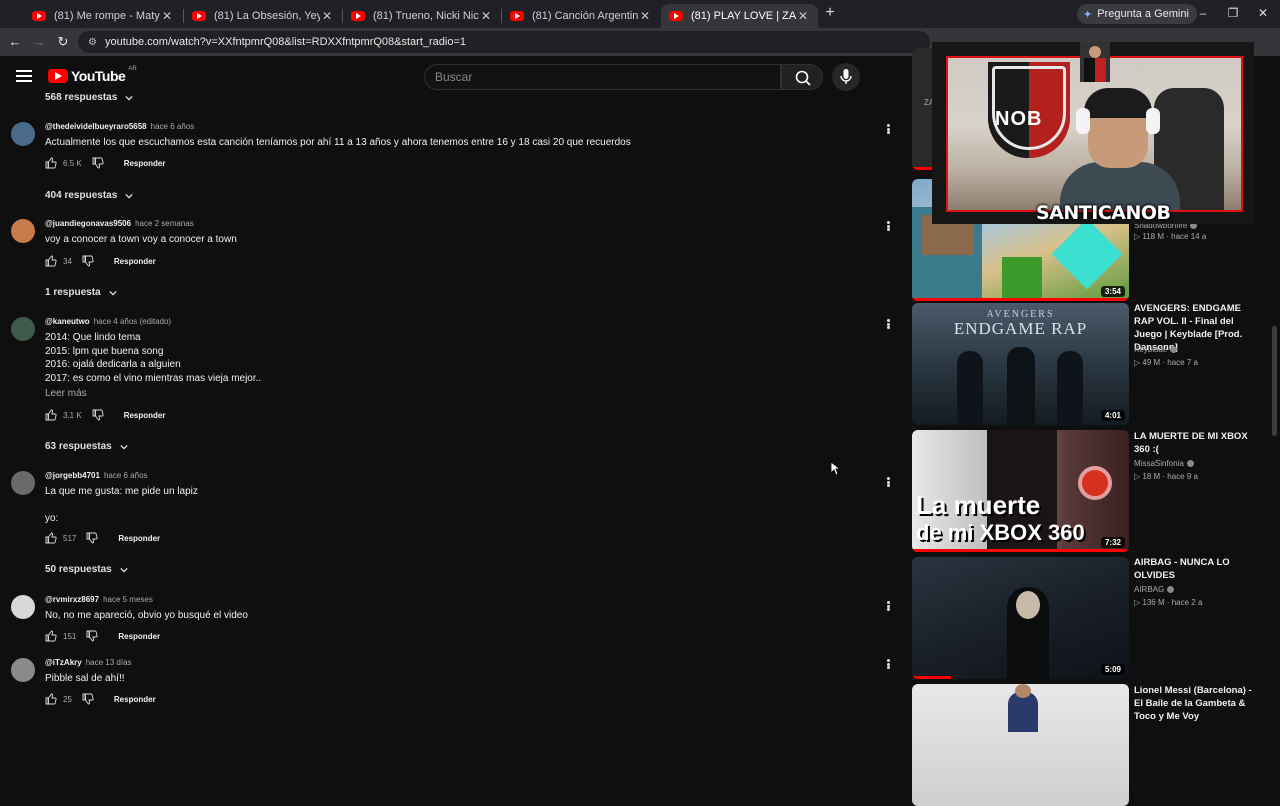 The height and width of the screenshot is (806, 1280). What do you see at coordinates (1198, 569) in the screenshot?
I see `video-title: AIRBAG - NUNCA LO OLVIDES` at bounding box center [1198, 569].